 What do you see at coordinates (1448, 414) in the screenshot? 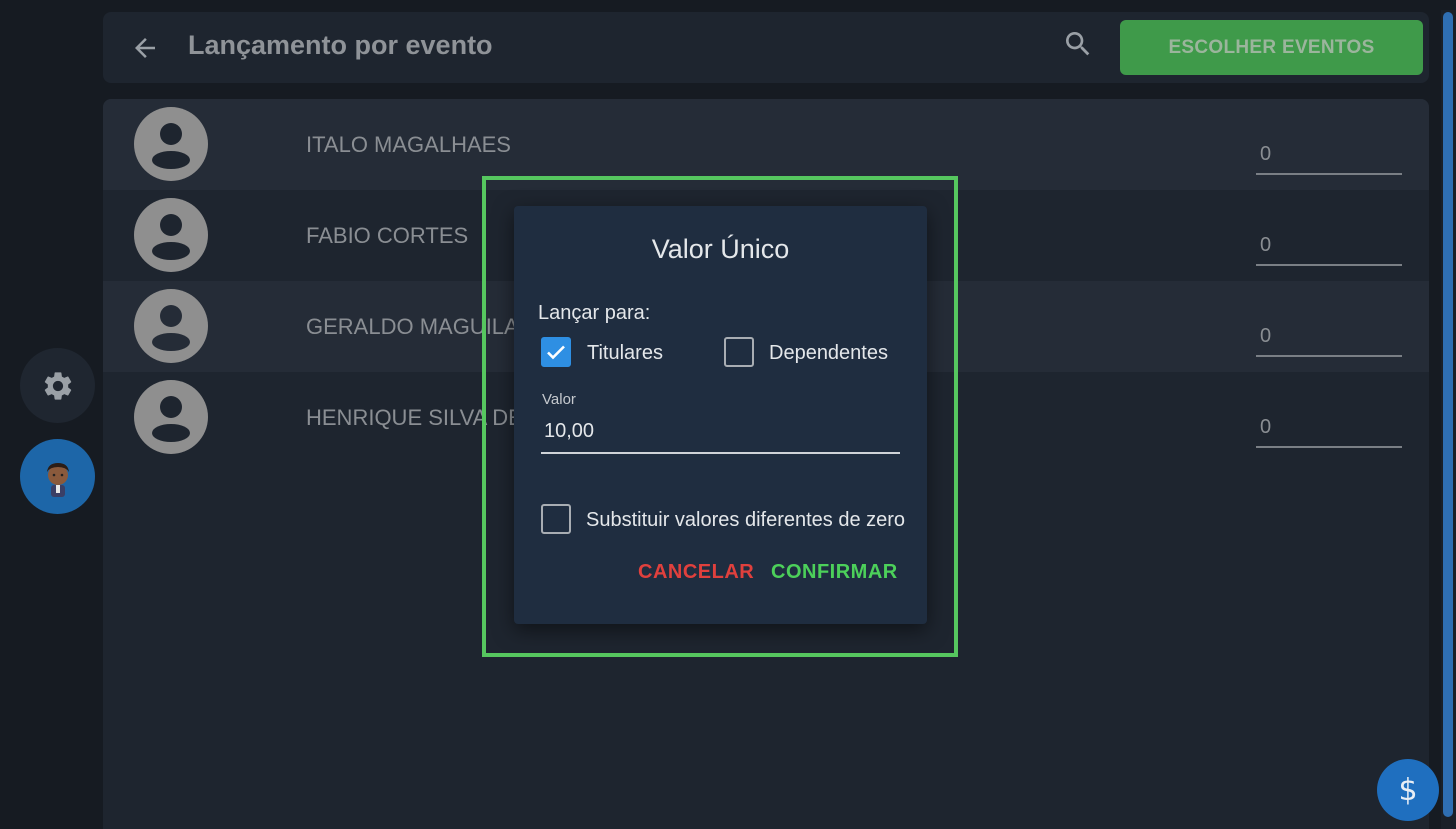
I see `scrollbar-thumb` at bounding box center [1448, 414].